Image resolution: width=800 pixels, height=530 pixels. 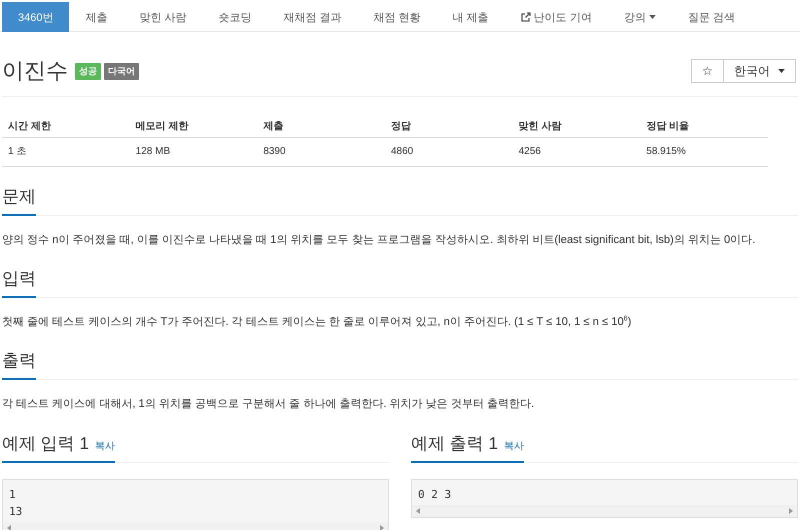 What do you see at coordinates (66, 152) in the screenshot?
I see `table-cell: 1 초` at bounding box center [66, 152].